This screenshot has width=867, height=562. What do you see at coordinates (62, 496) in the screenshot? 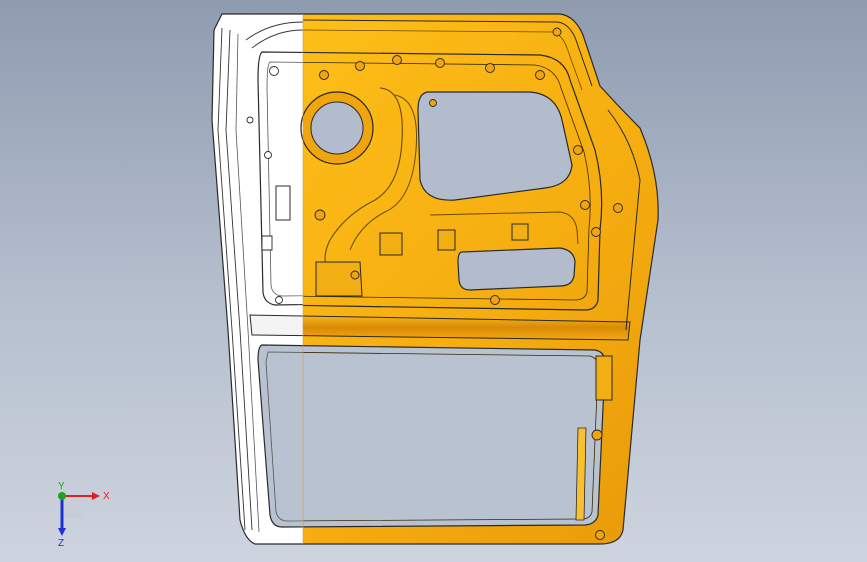
I see `y-axis-point` at bounding box center [62, 496].